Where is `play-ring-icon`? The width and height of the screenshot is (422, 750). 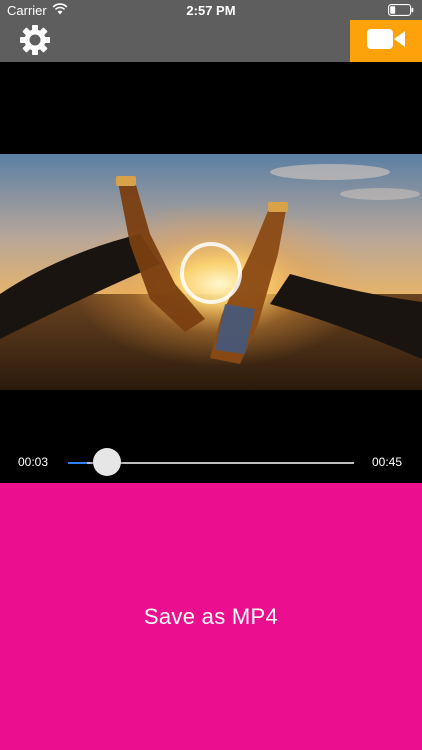
play-ring-icon is located at coordinates (211, 273).